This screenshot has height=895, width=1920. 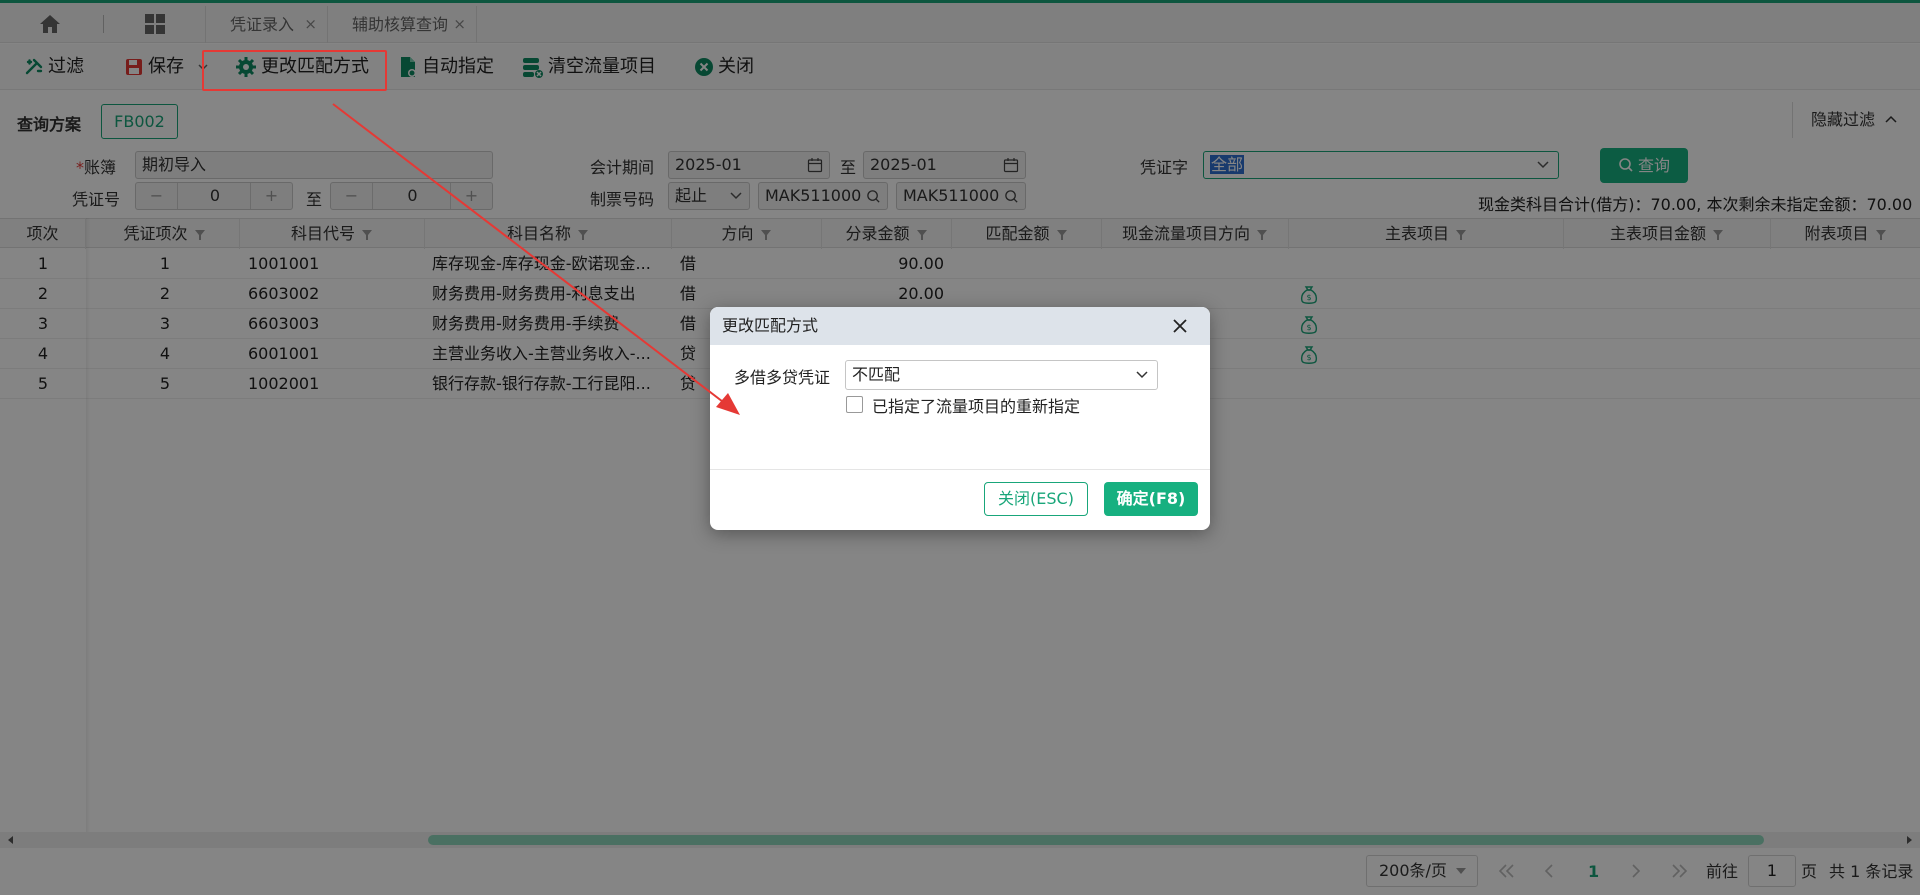 I want to click on dialog-divider, so click(x=960, y=469).